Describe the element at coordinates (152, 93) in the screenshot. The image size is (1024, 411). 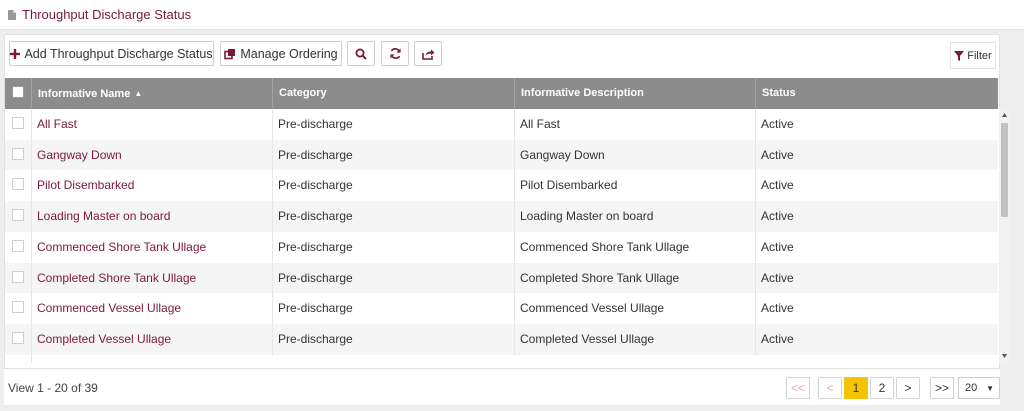
I see `column-header-name: Informative Name ▲` at that location.